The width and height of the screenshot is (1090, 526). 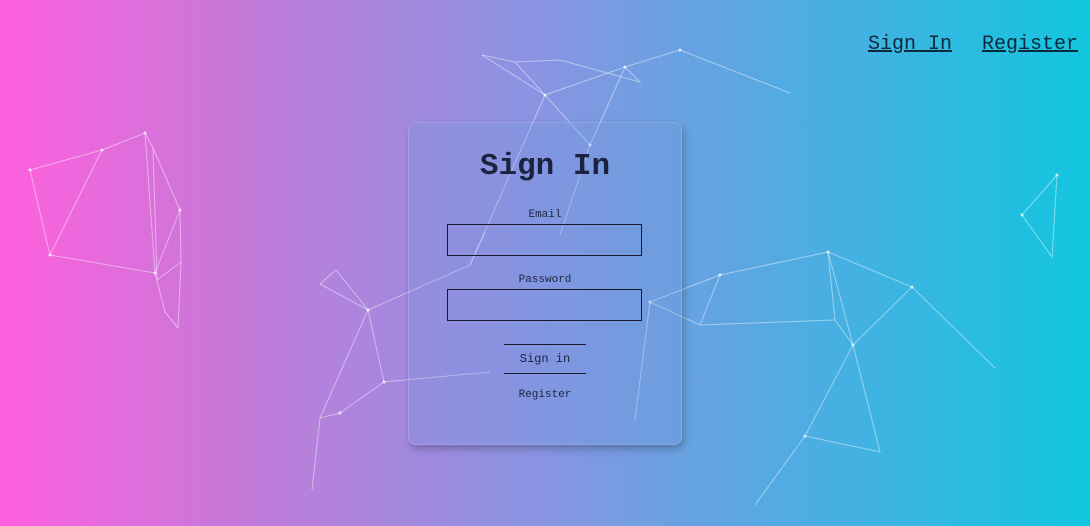 I want to click on password-label: Password, so click(x=545, y=280).